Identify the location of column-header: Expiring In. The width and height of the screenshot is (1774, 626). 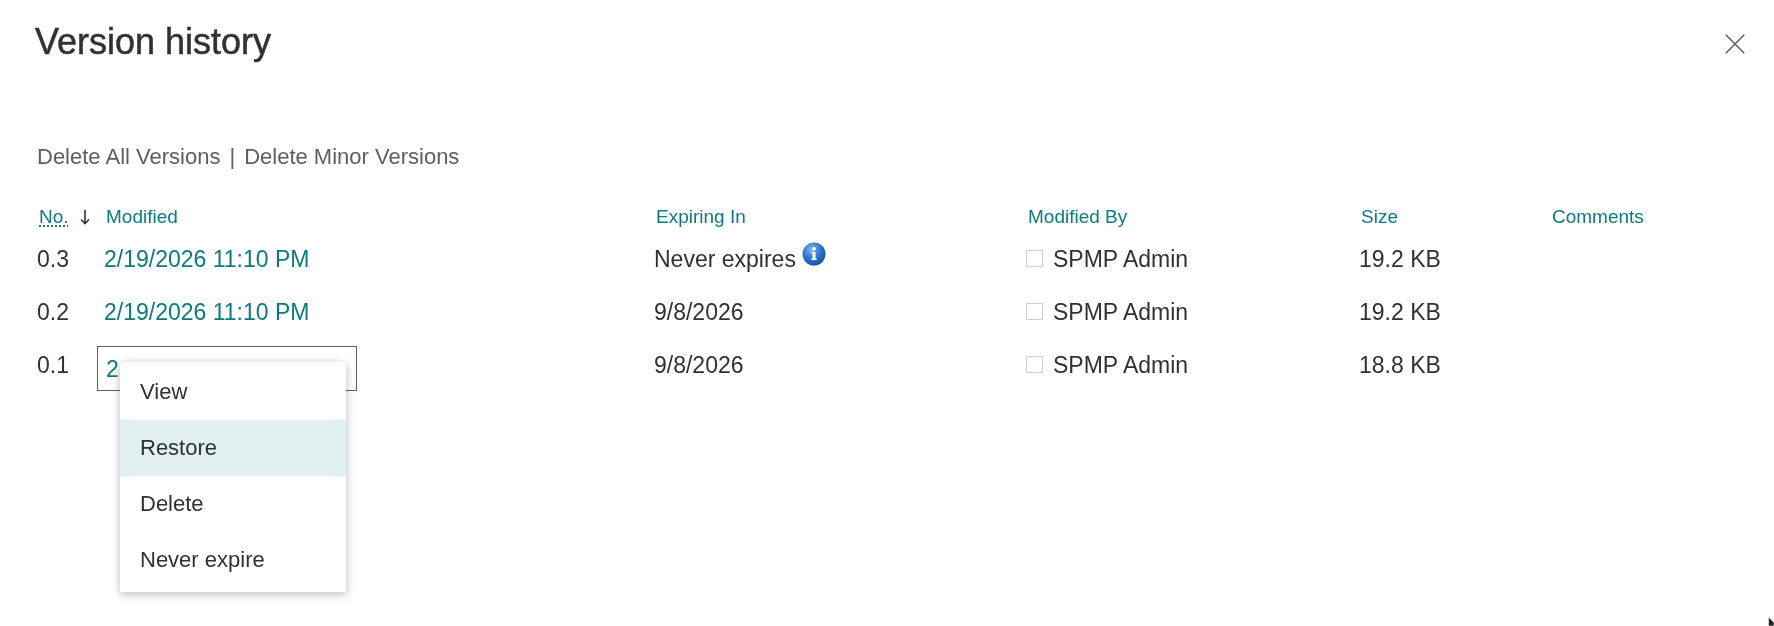
(701, 217).